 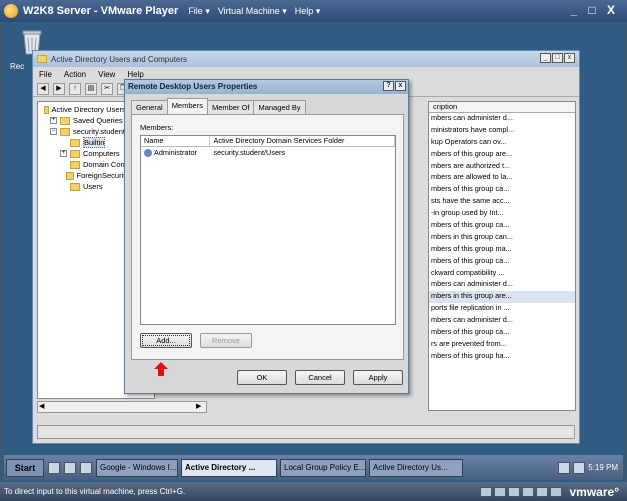 What do you see at coordinates (527, 491) in the screenshot?
I see `usb-icon` at bounding box center [527, 491].